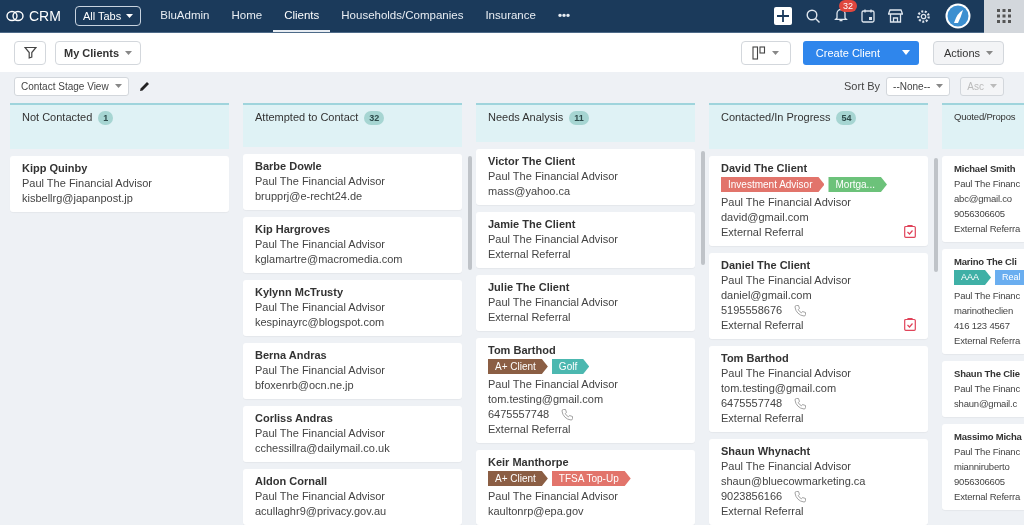 The height and width of the screenshot is (525, 1024). Describe the element at coordinates (55, 168) in the screenshot. I see `client-name: Kipp Quinby` at that location.